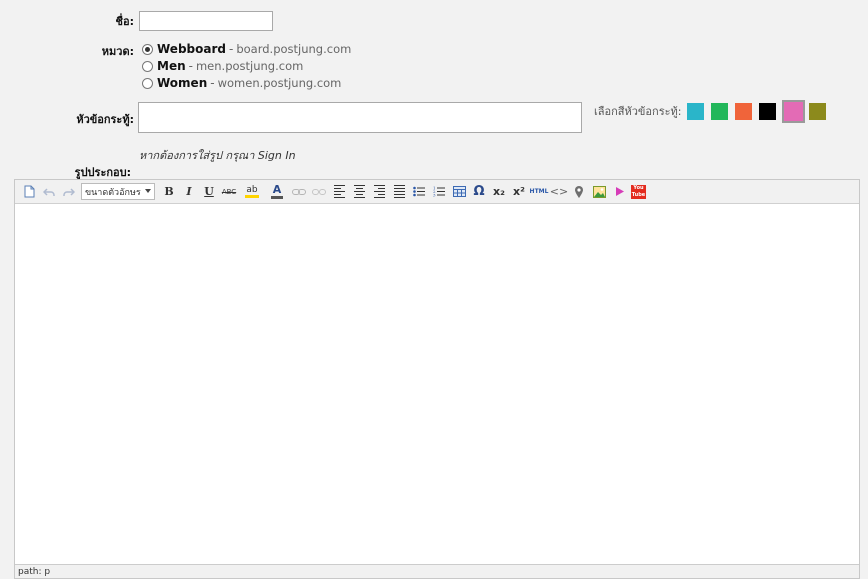 The height and width of the screenshot is (579, 868). What do you see at coordinates (182, 83) in the screenshot?
I see `category-name: Women` at bounding box center [182, 83].